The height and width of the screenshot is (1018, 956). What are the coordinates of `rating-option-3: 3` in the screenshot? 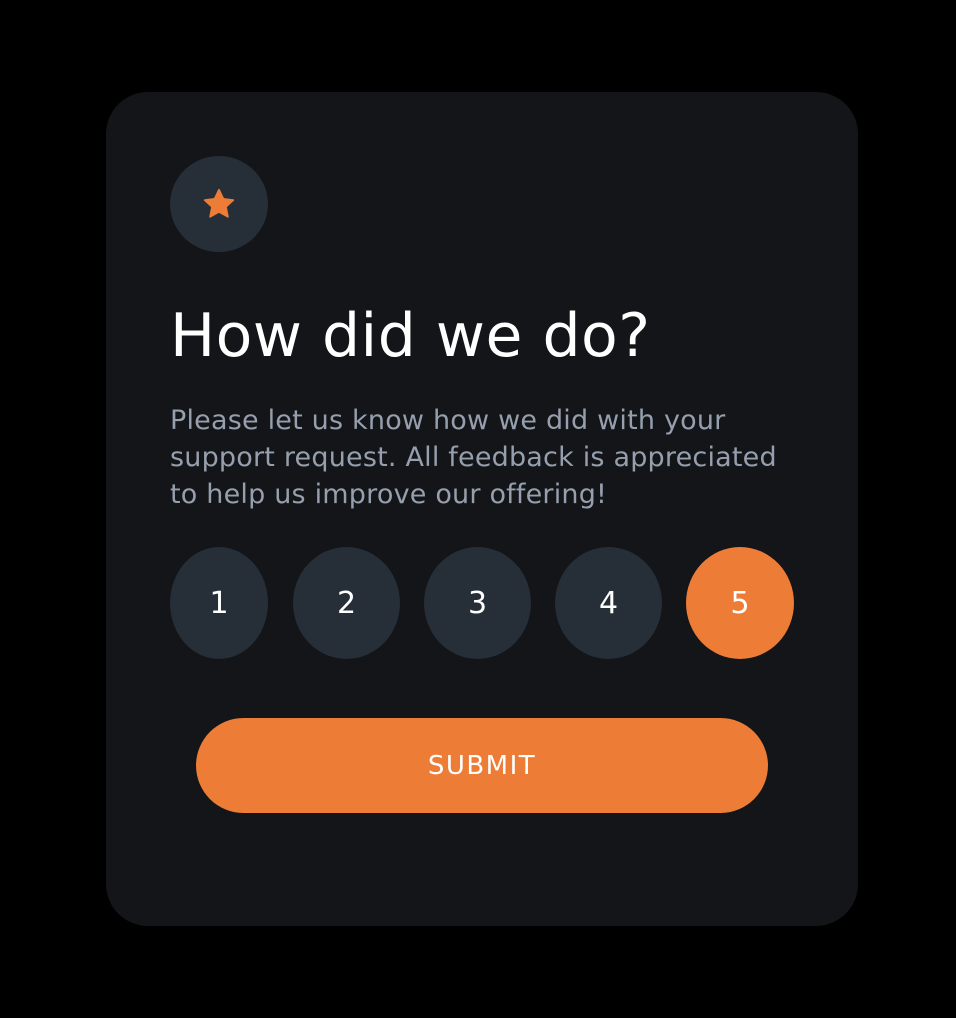 It's located at (477, 603).